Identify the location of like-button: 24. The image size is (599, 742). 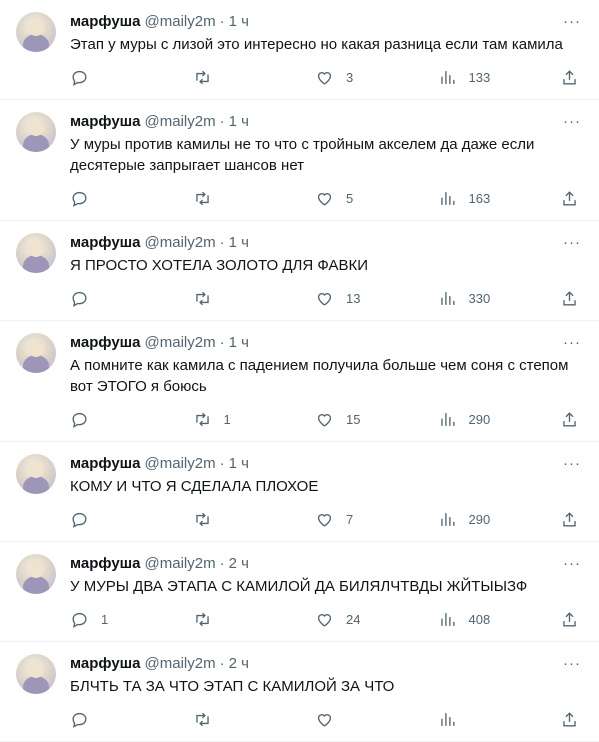
(355, 619).